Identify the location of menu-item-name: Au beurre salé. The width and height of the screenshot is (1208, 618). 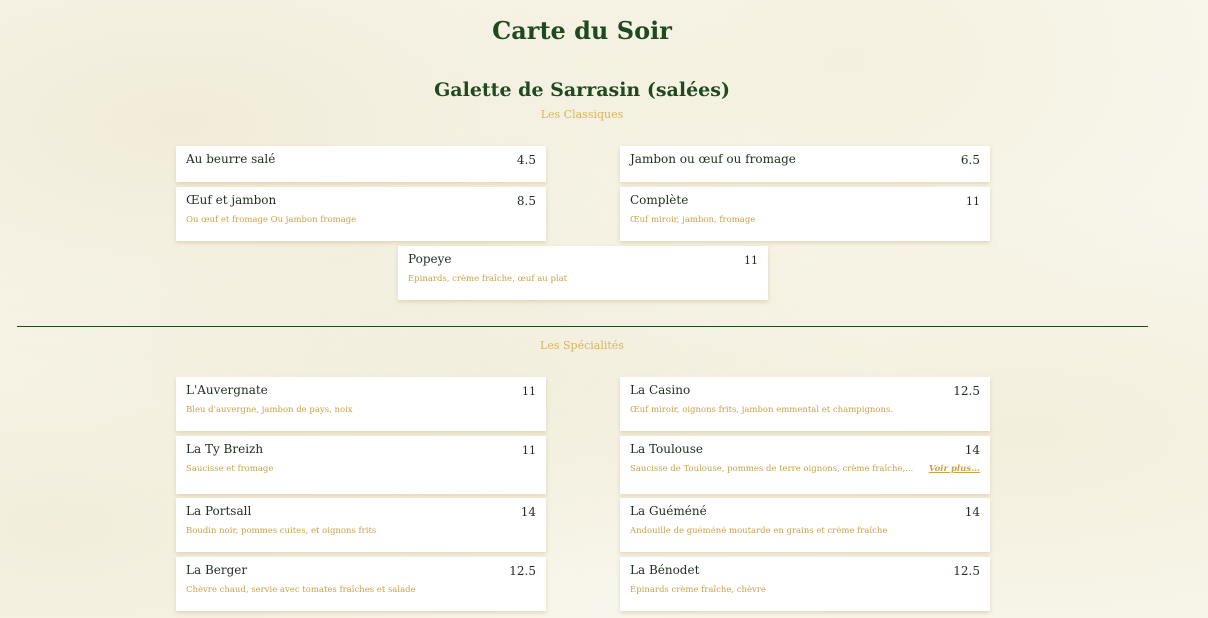
(231, 159).